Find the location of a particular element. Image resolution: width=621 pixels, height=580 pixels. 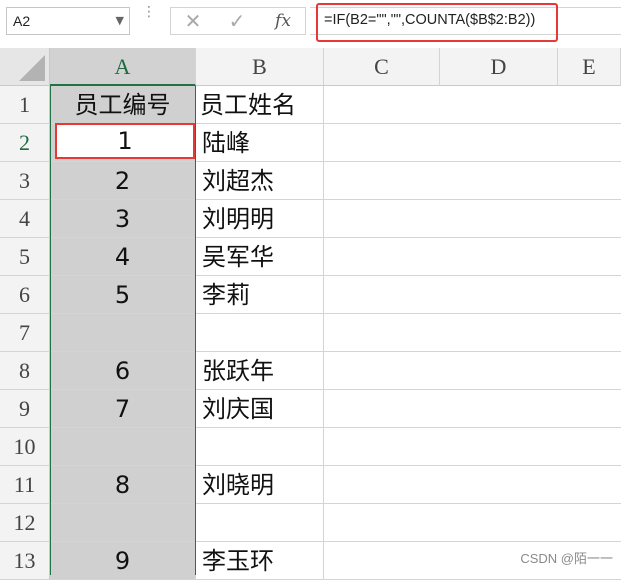

cell-a: 5 is located at coordinates (123, 295).